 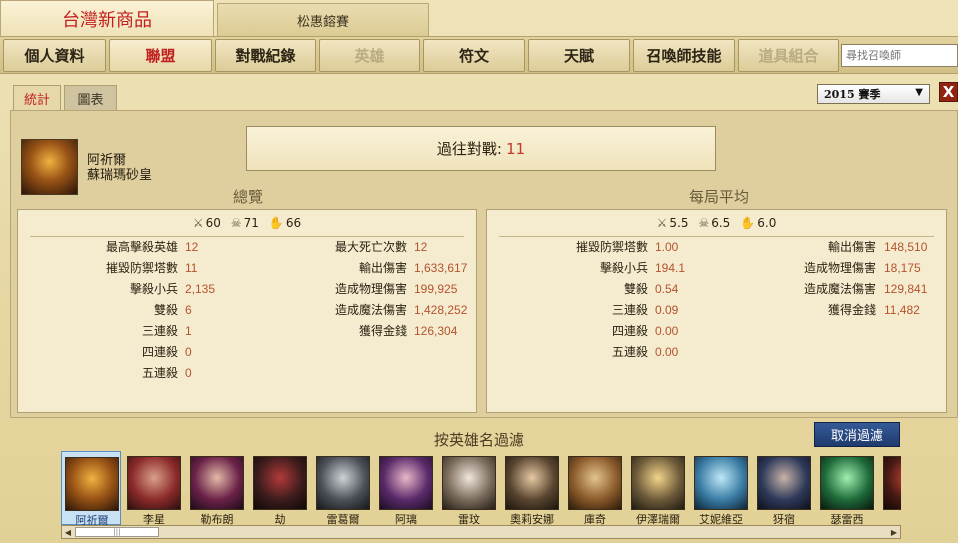 What do you see at coordinates (154, 519) in the screenshot?
I see `champion-card-name: 李星` at bounding box center [154, 519].